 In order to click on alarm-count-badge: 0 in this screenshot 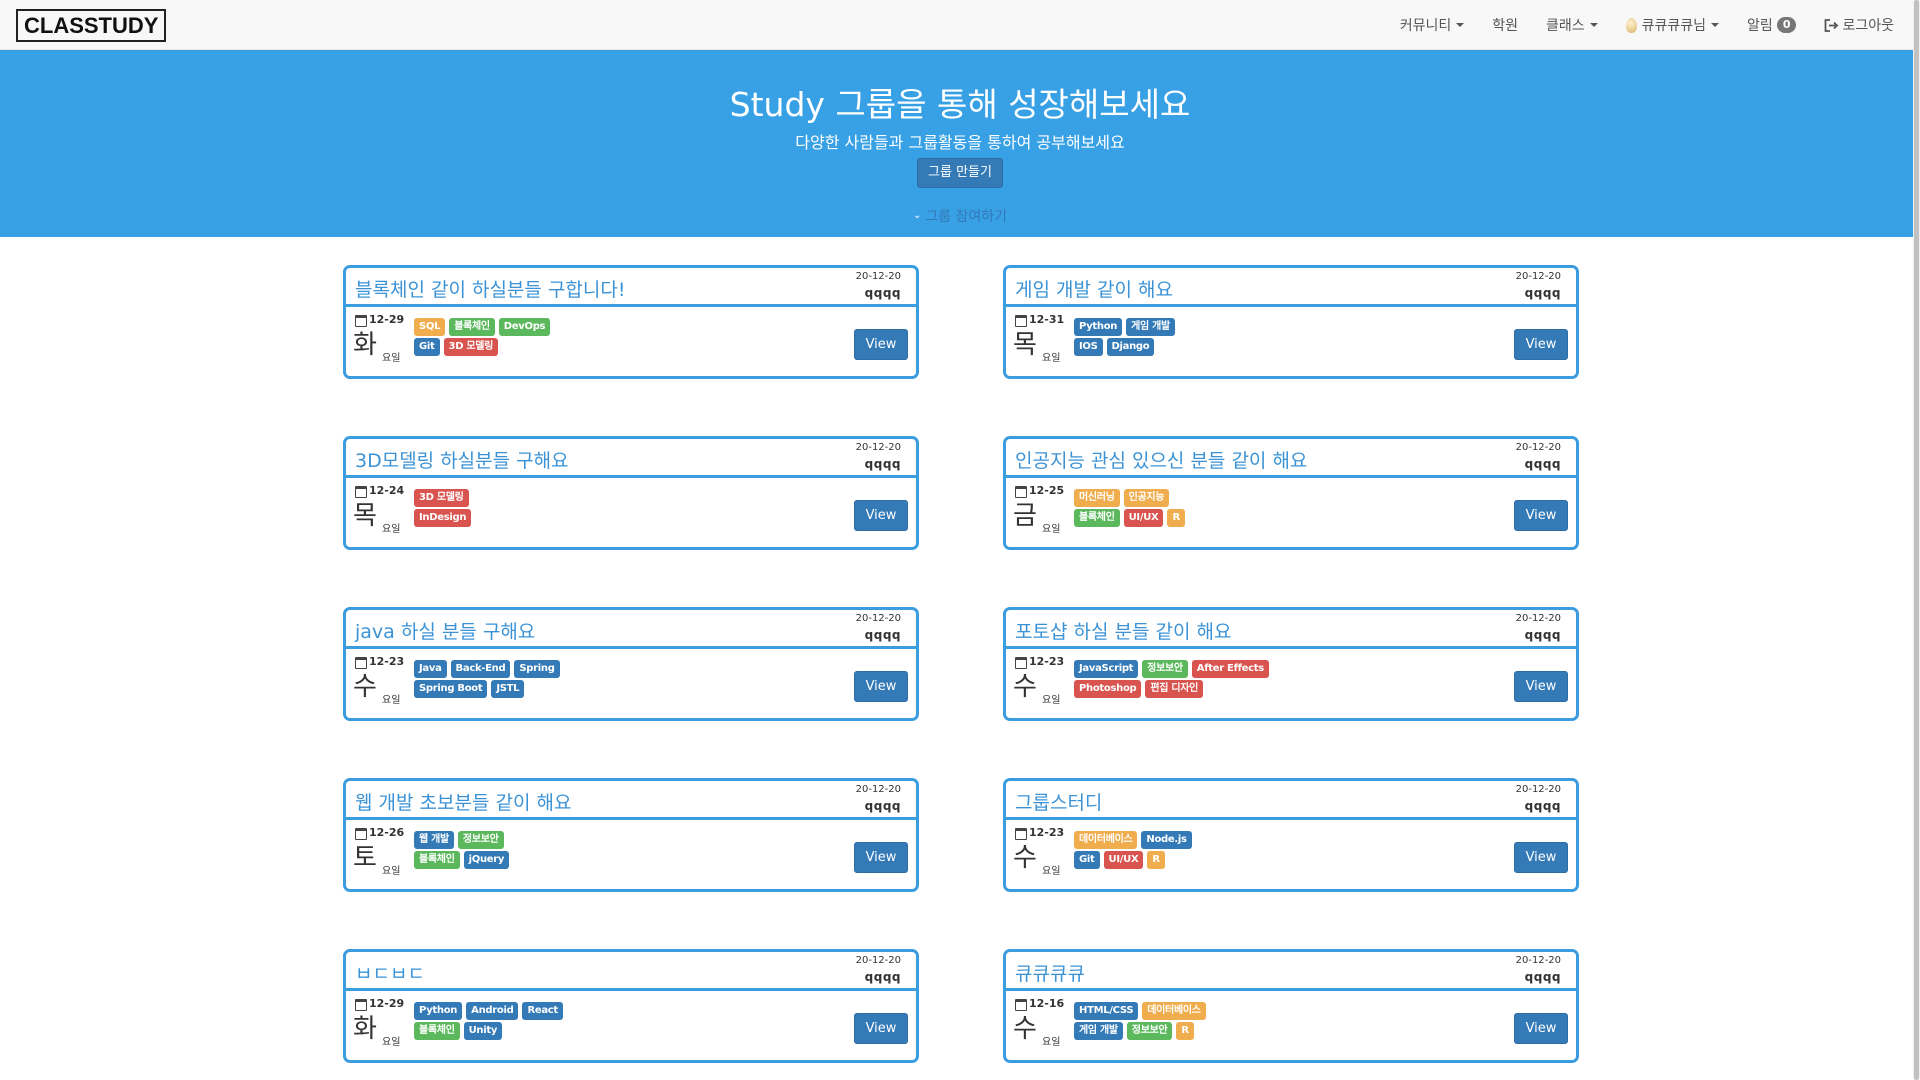, I will do `click(1786, 25)`.